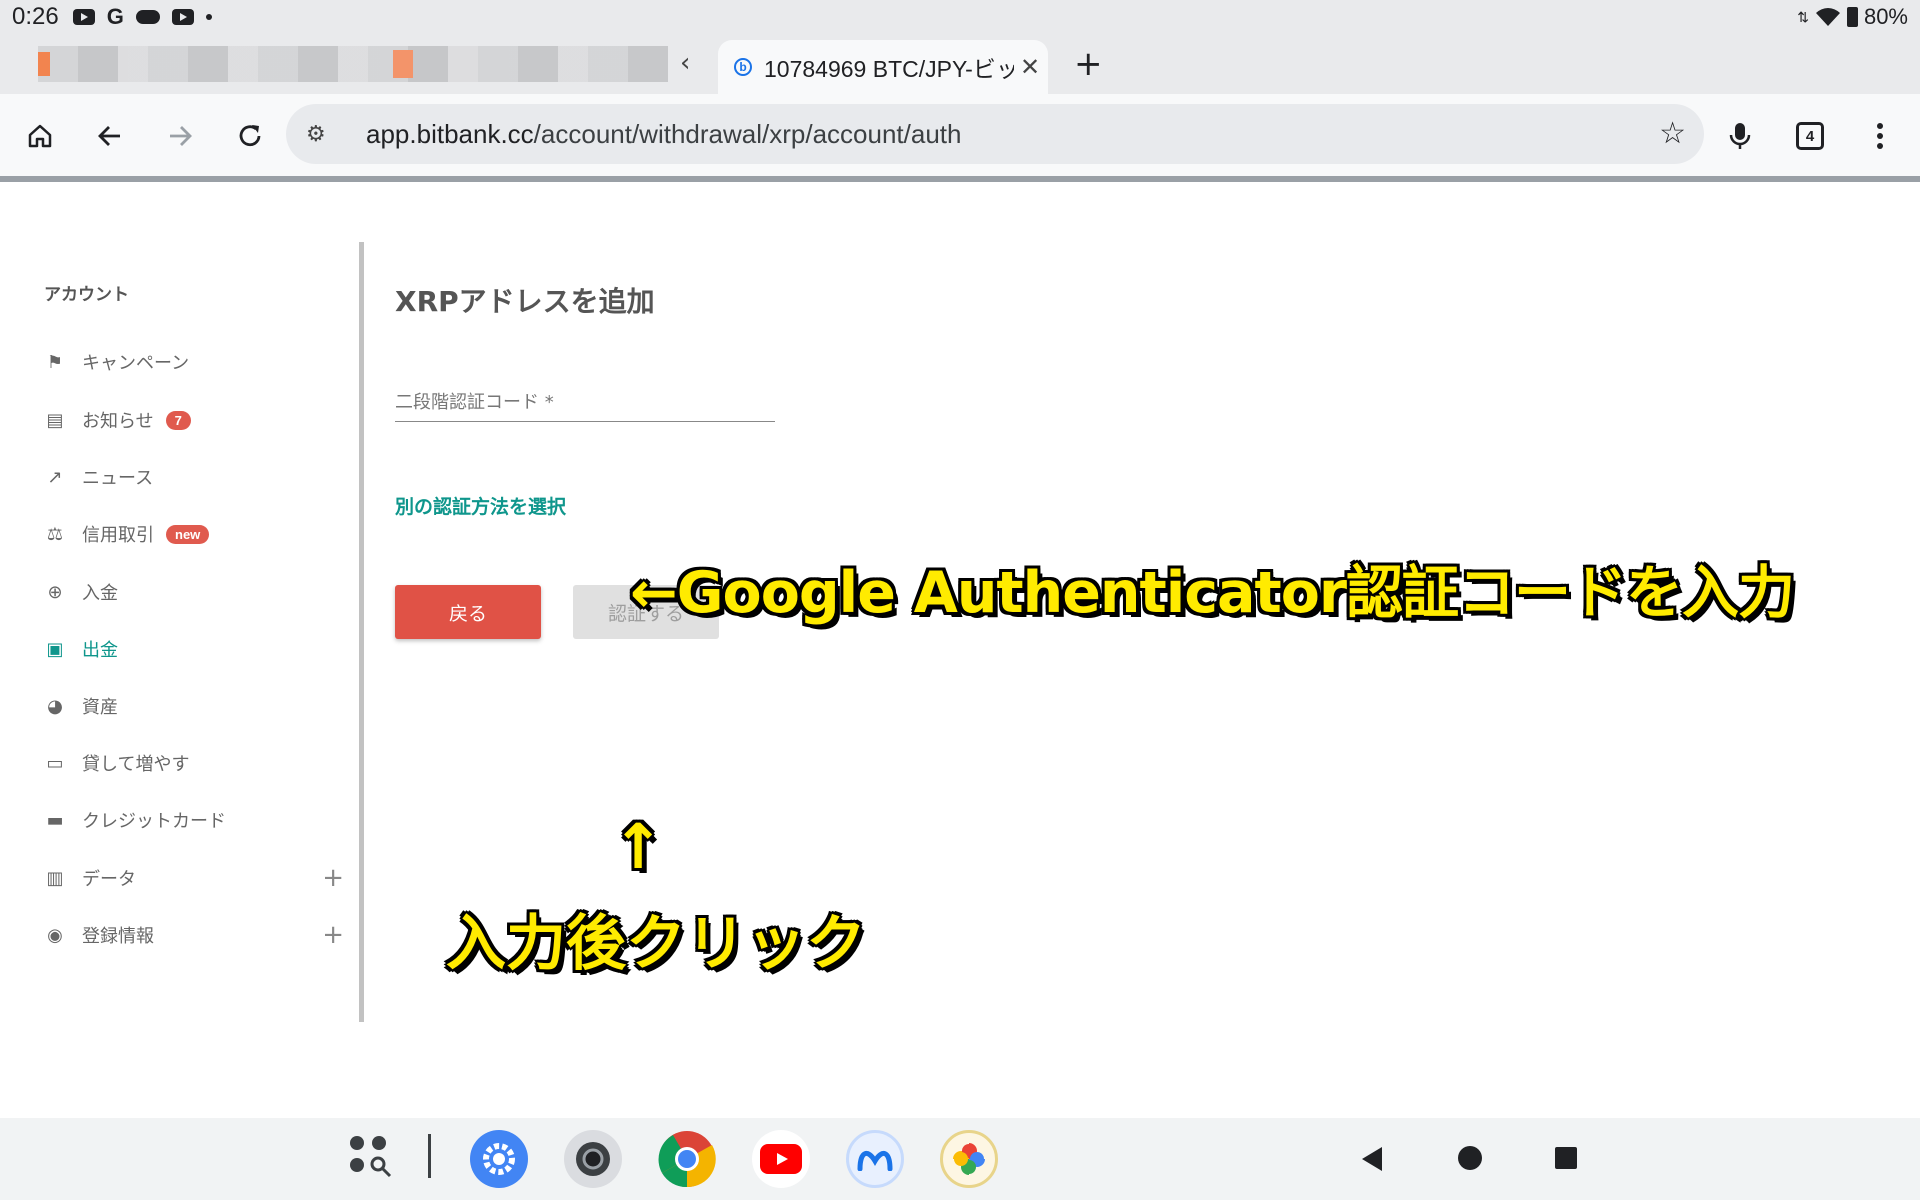 Image resolution: width=1920 pixels, height=1200 pixels. What do you see at coordinates (109, 879) in the screenshot?
I see `sidebar-item-label: データ` at bounding box center [109, 879].